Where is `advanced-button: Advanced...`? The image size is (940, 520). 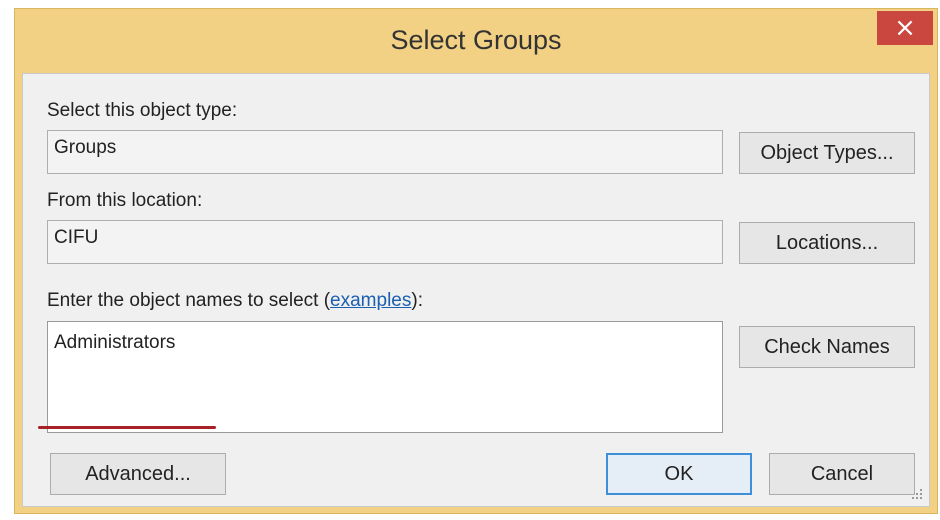
advanced-button: Advanced... is located at coordinates (138, 474).